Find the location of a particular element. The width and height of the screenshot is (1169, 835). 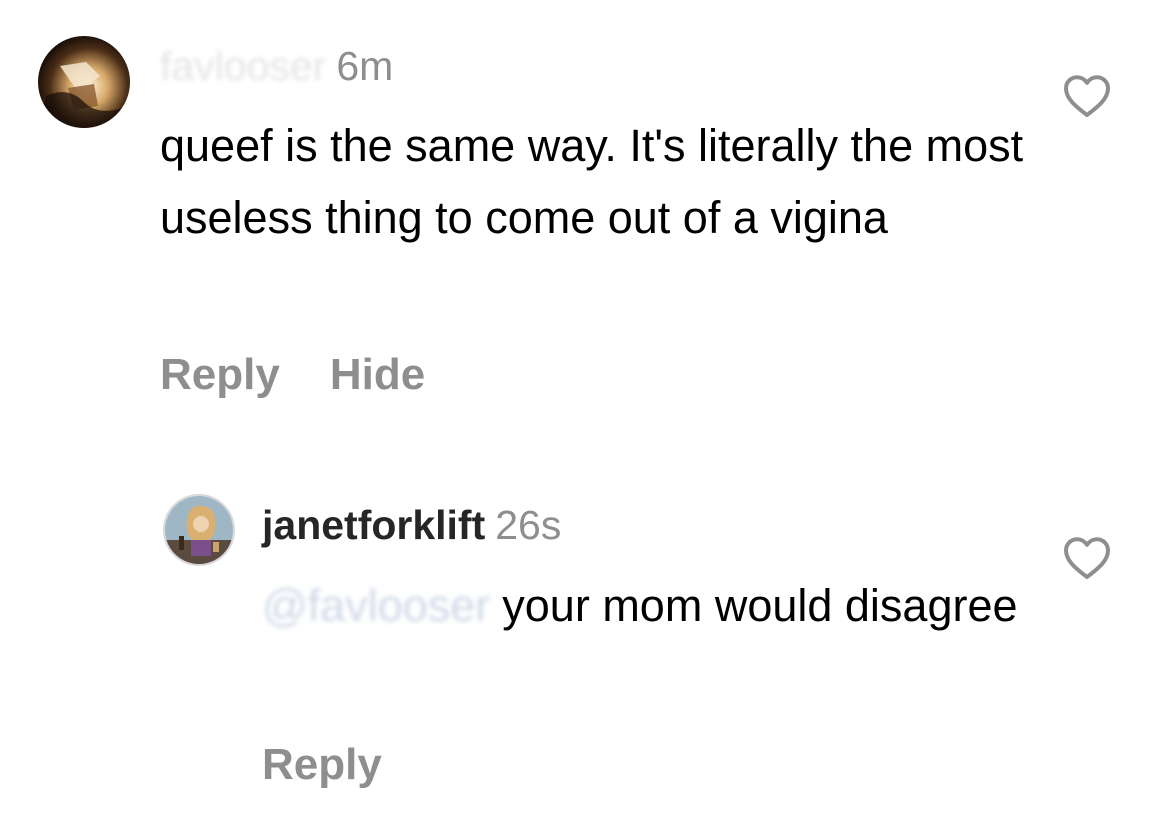

comment-body: @favlooser your mom would disagree is located at coordinates (652, 606).